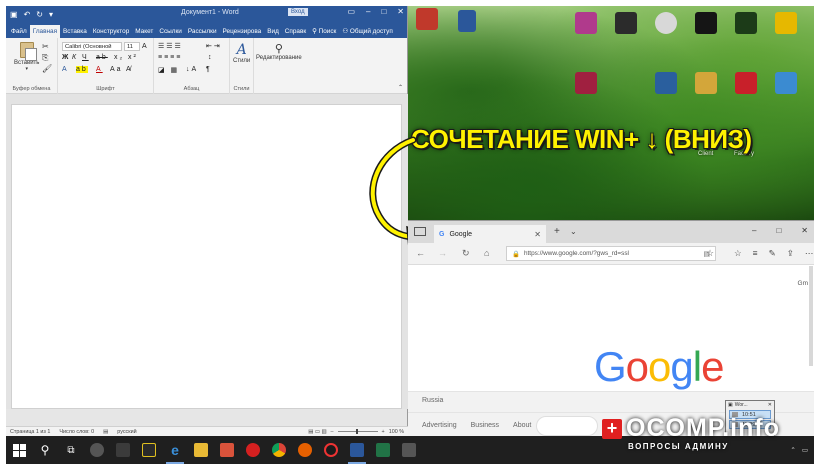  What do you see at coordinates (45, 450) in the screenshot?
I see `search-button: ⚲` at bounding box center [45, 450].